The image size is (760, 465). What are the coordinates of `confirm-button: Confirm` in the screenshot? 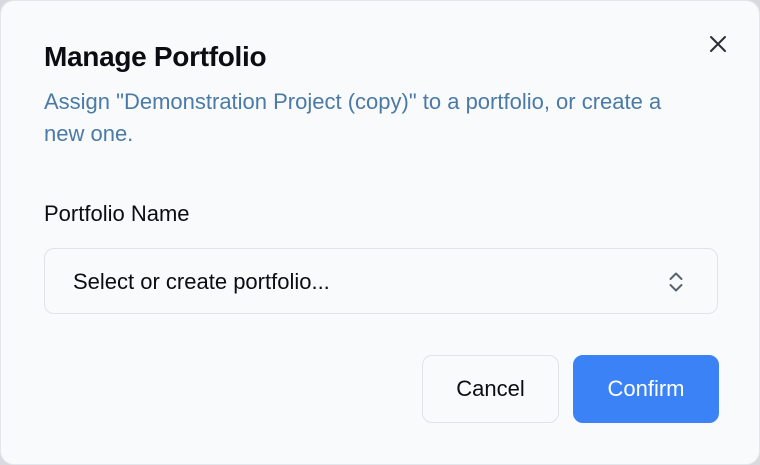 It's located at (646, 389).